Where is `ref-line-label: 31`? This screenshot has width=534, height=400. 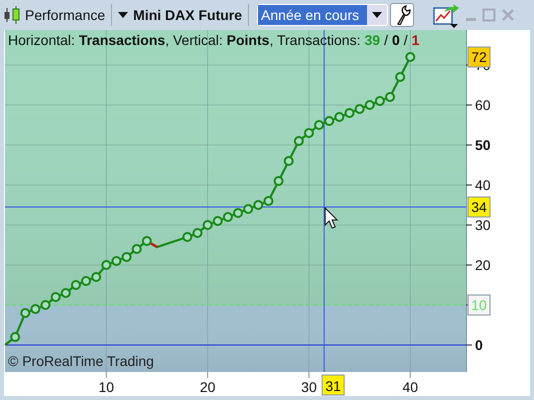
ref-line-label: 31 is located at coordinates (333, 386).